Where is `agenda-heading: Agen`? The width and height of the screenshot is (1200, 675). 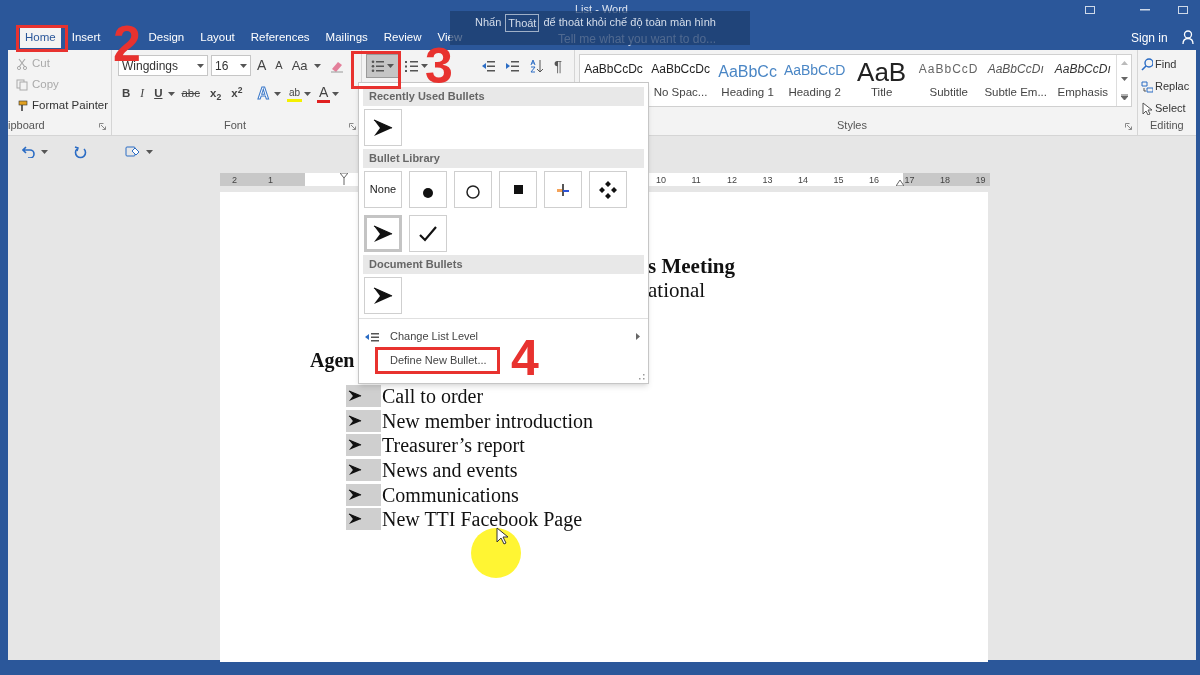 agenda-heading: Agen is located at coordinates (332, 360).